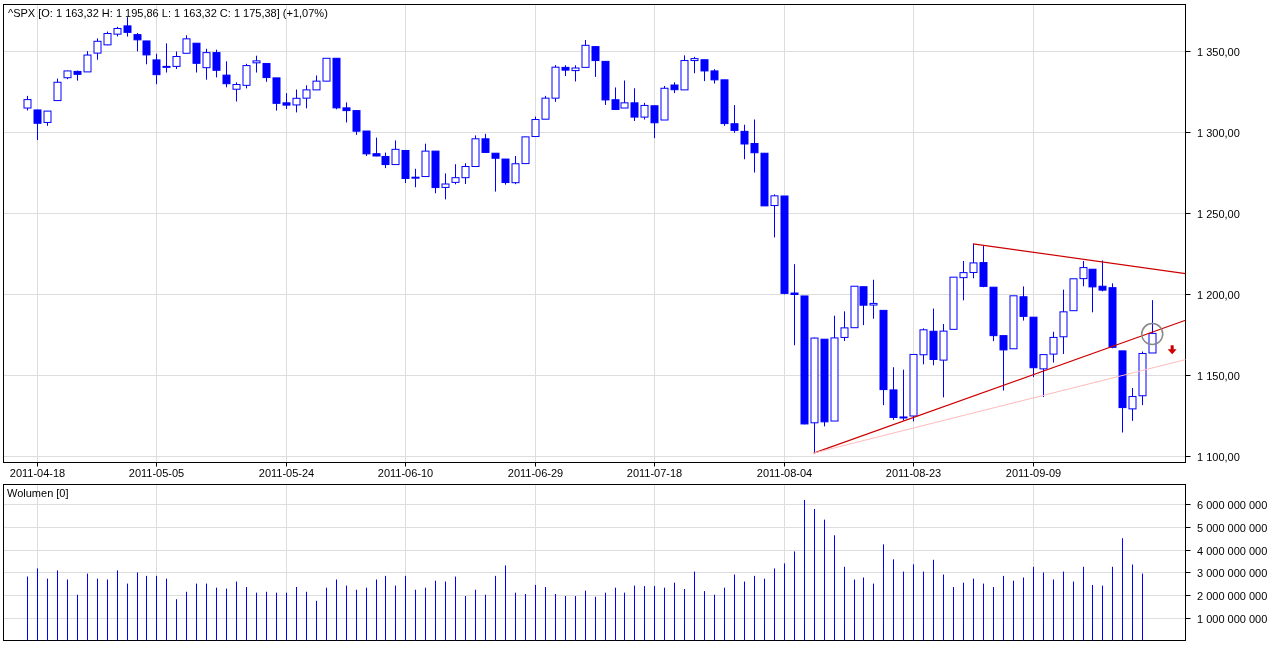  What do you see at coordinates (286, 472) in the screenshot?
I see `axis-label: 2011-05-24` at bounding box center [286, 472].